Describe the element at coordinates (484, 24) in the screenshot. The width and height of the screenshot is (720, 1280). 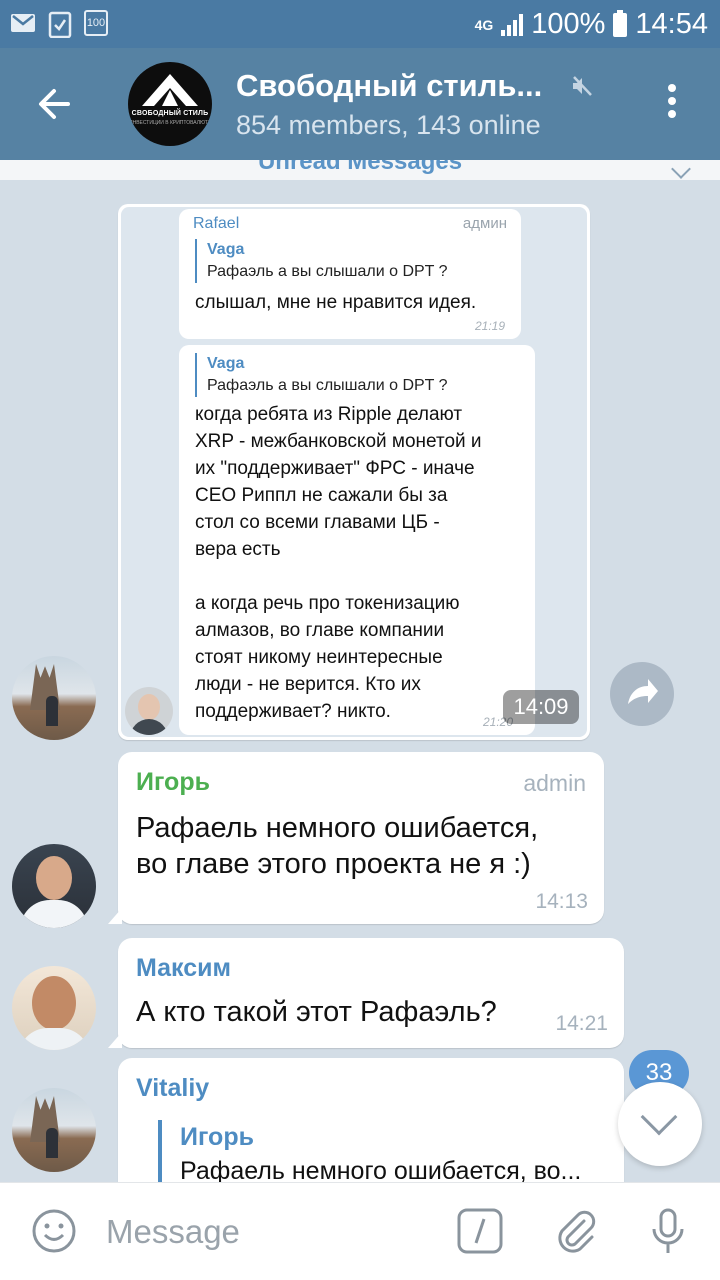
I see `network-type: 4G` at that location.